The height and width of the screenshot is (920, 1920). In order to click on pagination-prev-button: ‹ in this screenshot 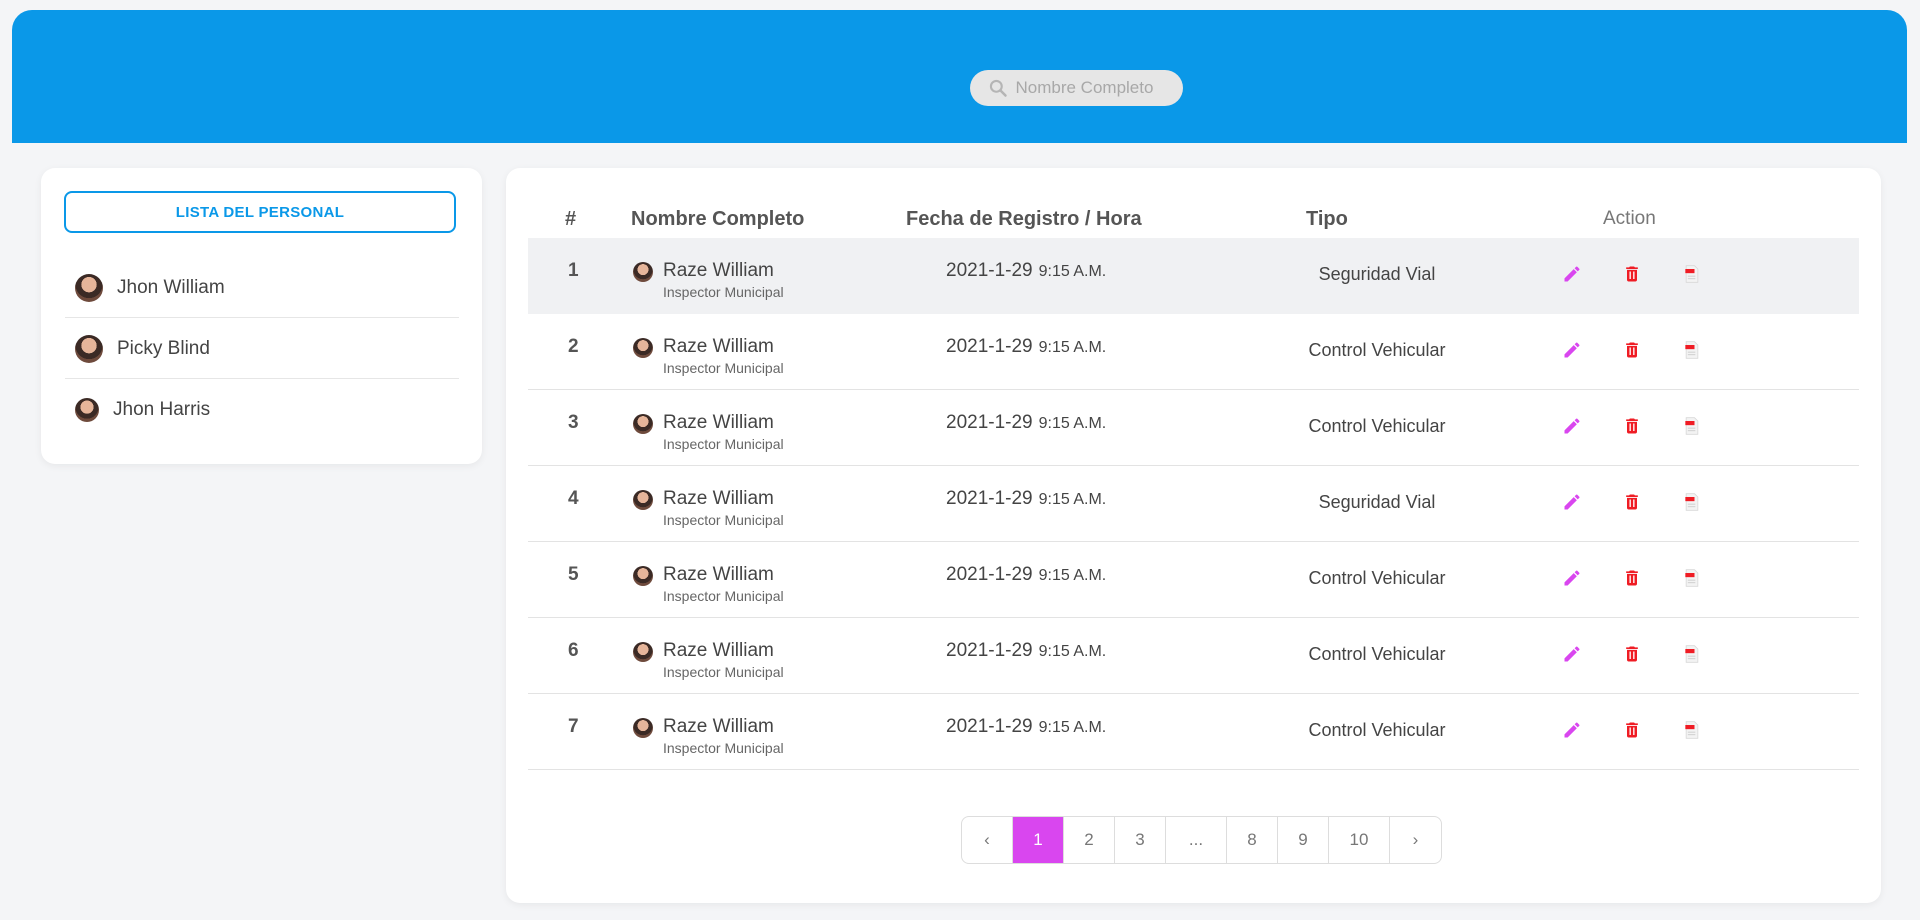, I will do `click(987, 840)`.